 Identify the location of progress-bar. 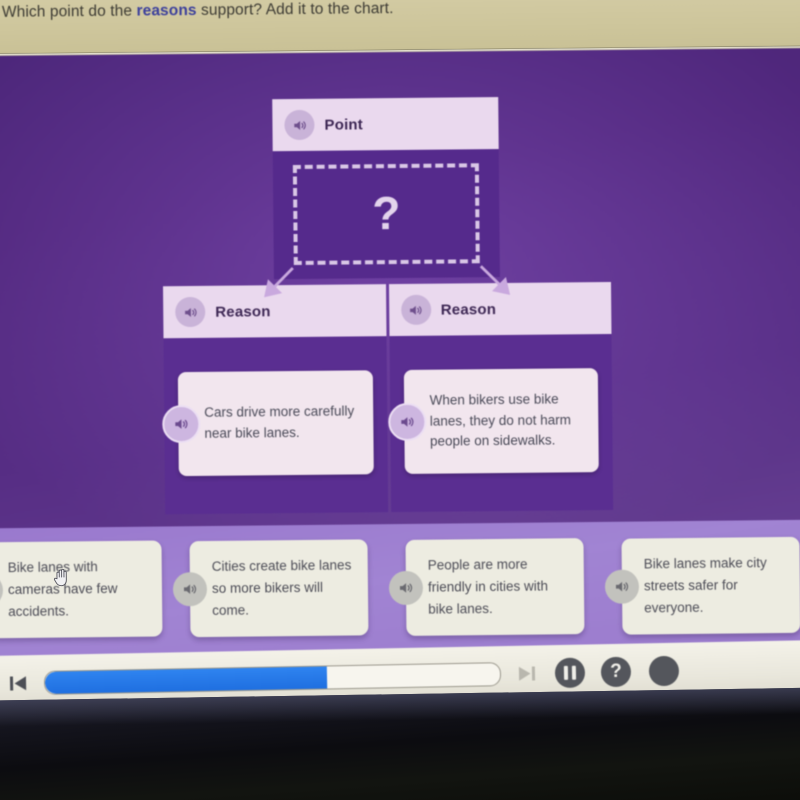
(272, 678).